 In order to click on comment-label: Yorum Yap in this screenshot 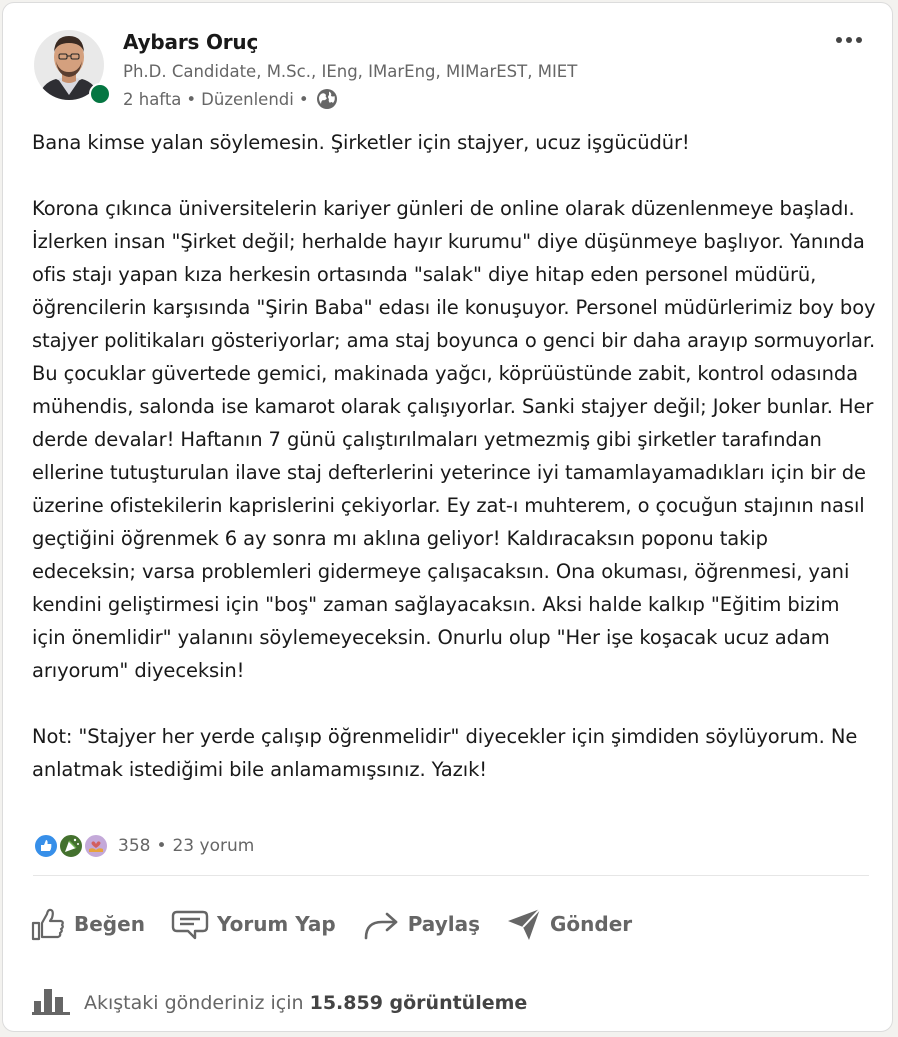, I will do `click(276, 924)`.